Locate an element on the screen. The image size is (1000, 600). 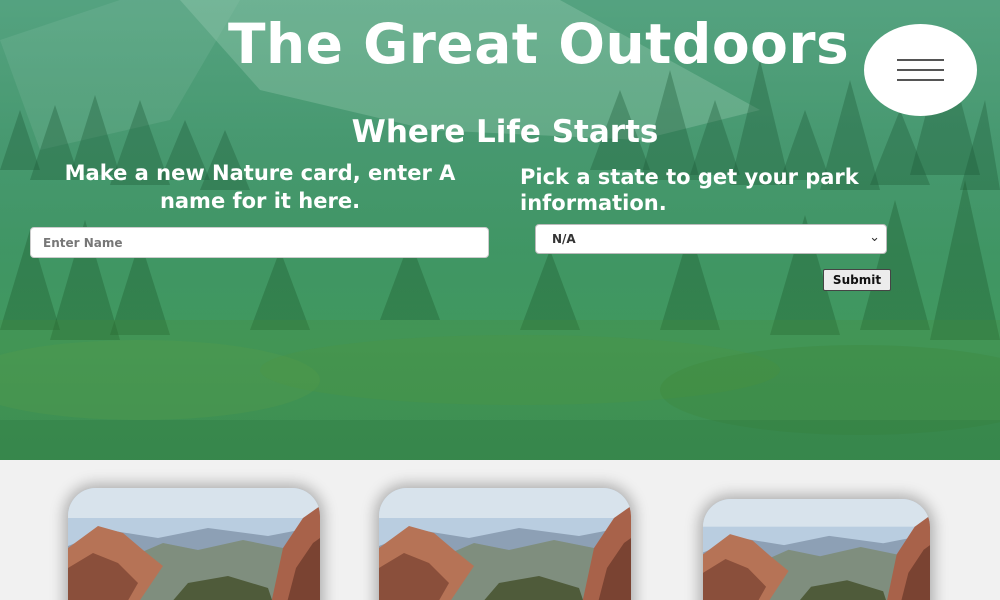
submit-button: Submit is located at coordinates (857, 280).